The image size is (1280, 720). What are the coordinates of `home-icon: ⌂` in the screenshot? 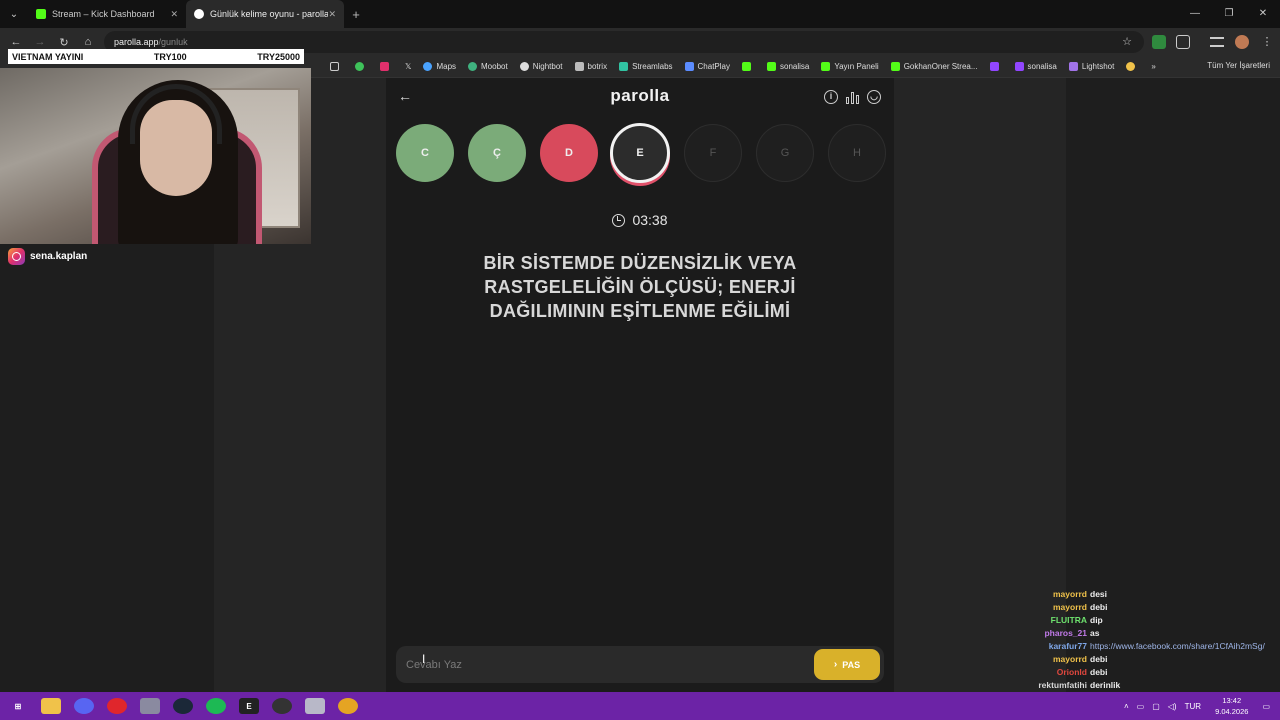 It's located at (88, 42).